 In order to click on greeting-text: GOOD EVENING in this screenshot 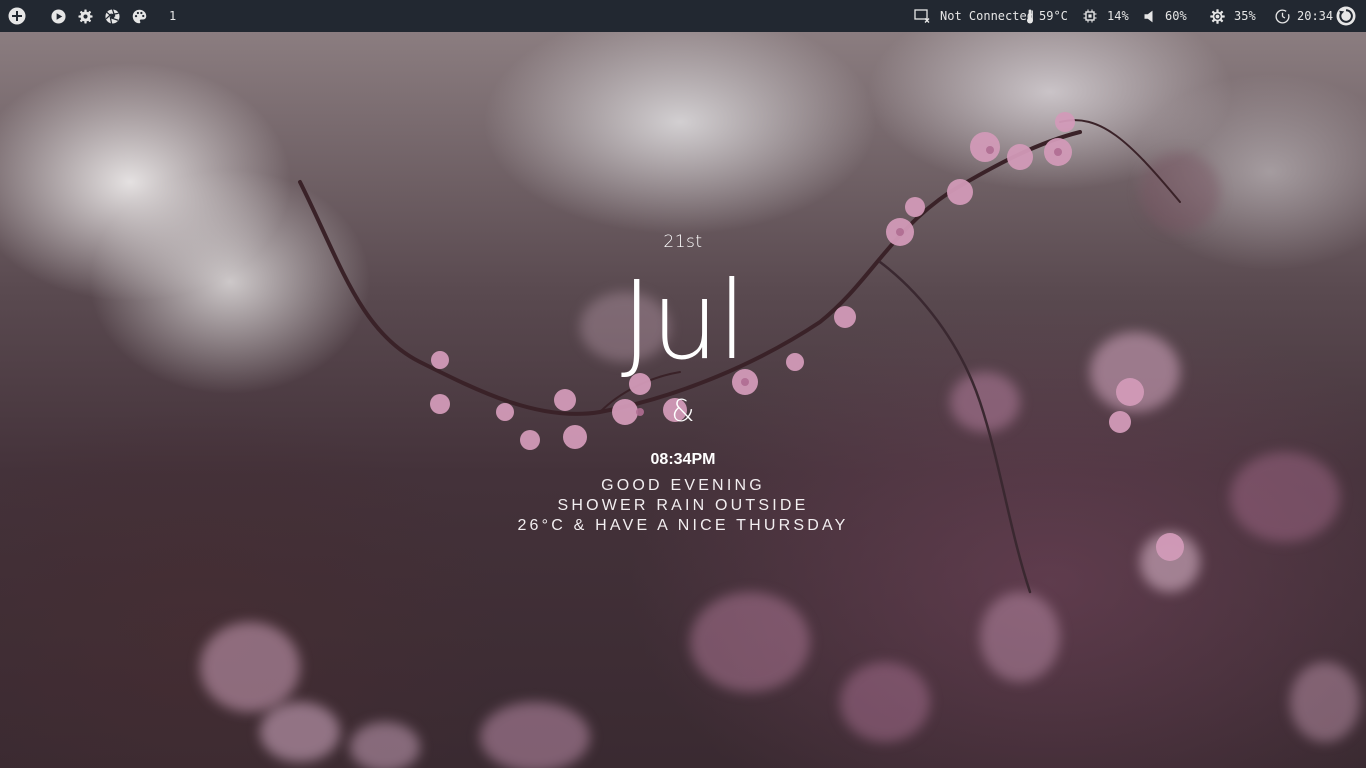, I will do `click(683, 485)`.